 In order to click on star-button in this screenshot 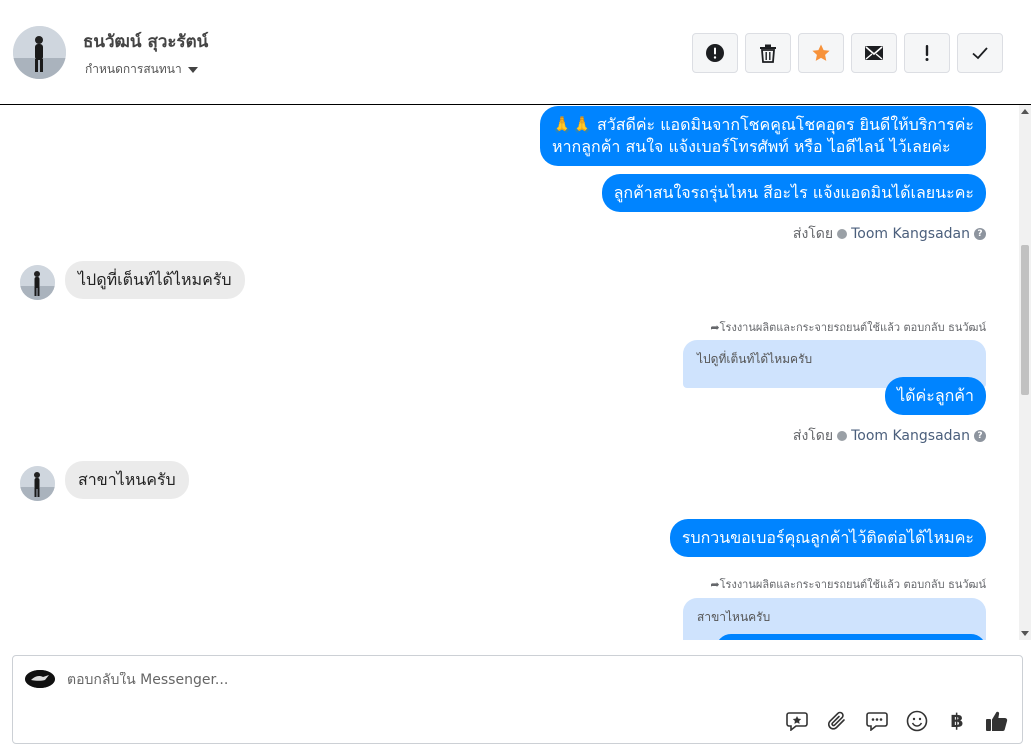, I will do `click(821, 53)`.